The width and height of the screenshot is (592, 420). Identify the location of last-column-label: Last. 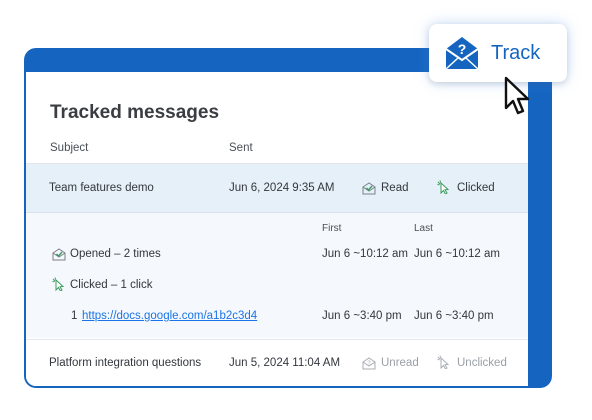
(423, 228).